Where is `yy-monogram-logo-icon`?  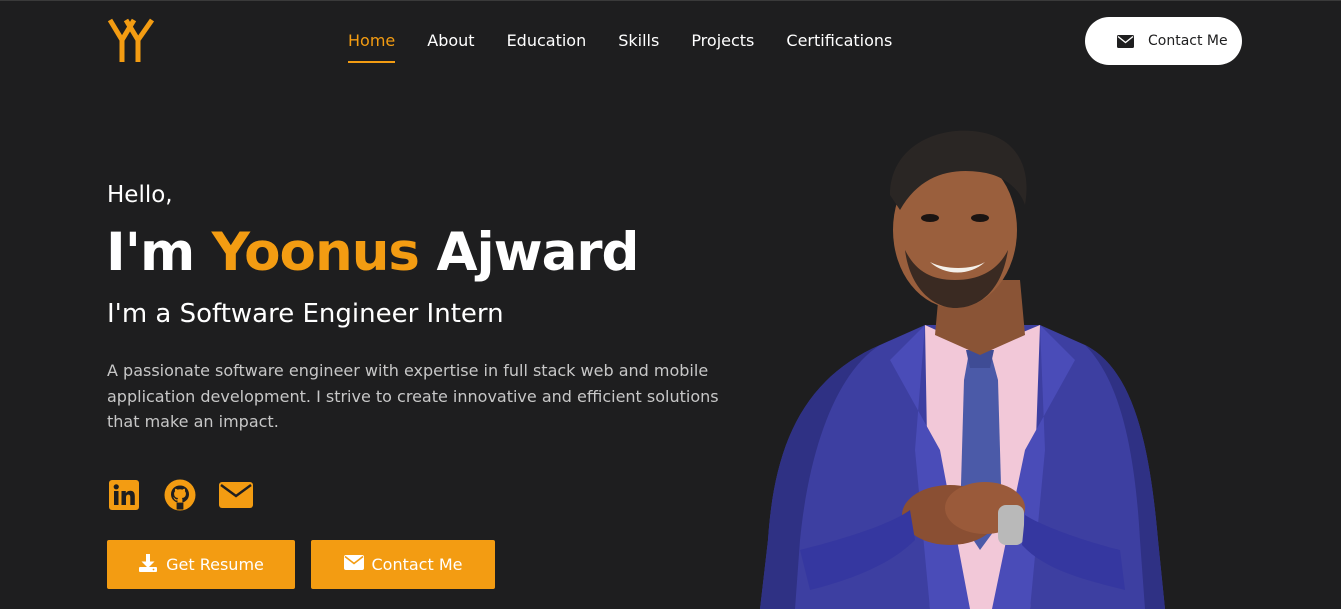 yy-monogram-logo-icon is located at coordinates (131, 41).